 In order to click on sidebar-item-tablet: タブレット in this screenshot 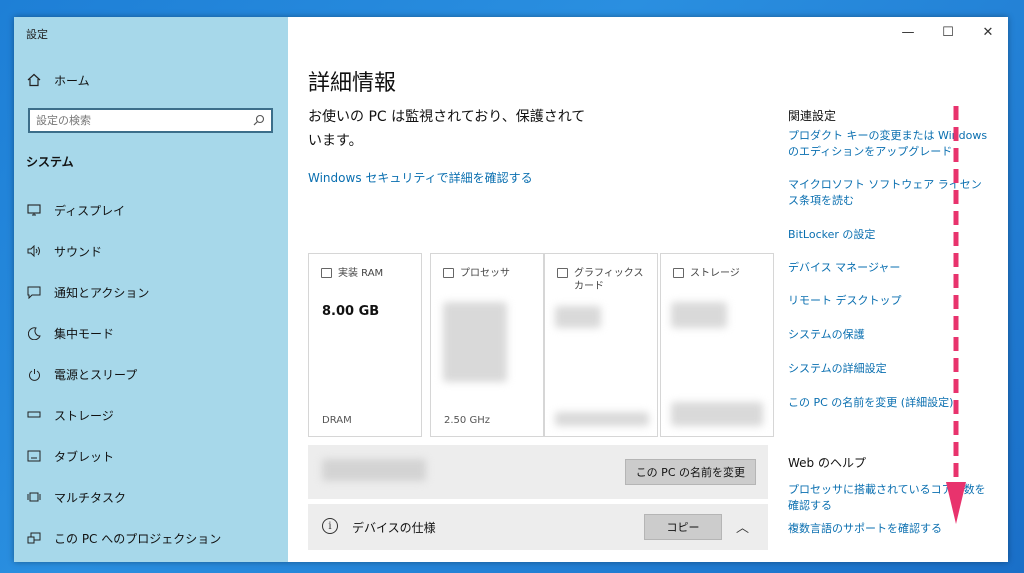, I will do `click(70, 456)`.